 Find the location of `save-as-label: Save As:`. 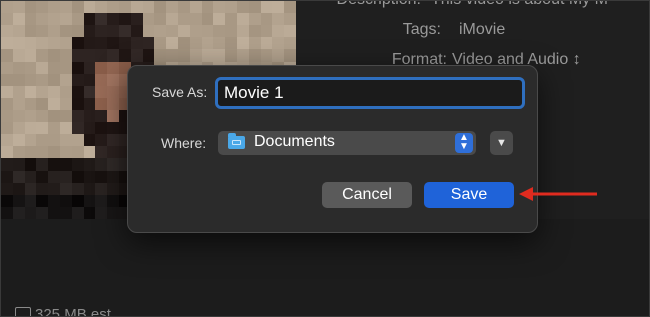

save-as-label: Save As: is located at coordinates (180, 92).